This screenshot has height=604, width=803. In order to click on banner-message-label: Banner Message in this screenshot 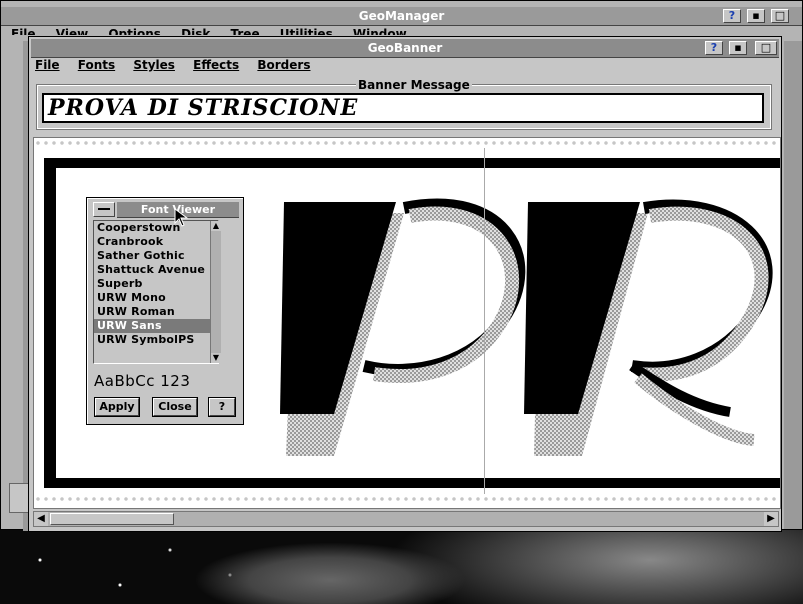, I will do `click(414, 85)`.